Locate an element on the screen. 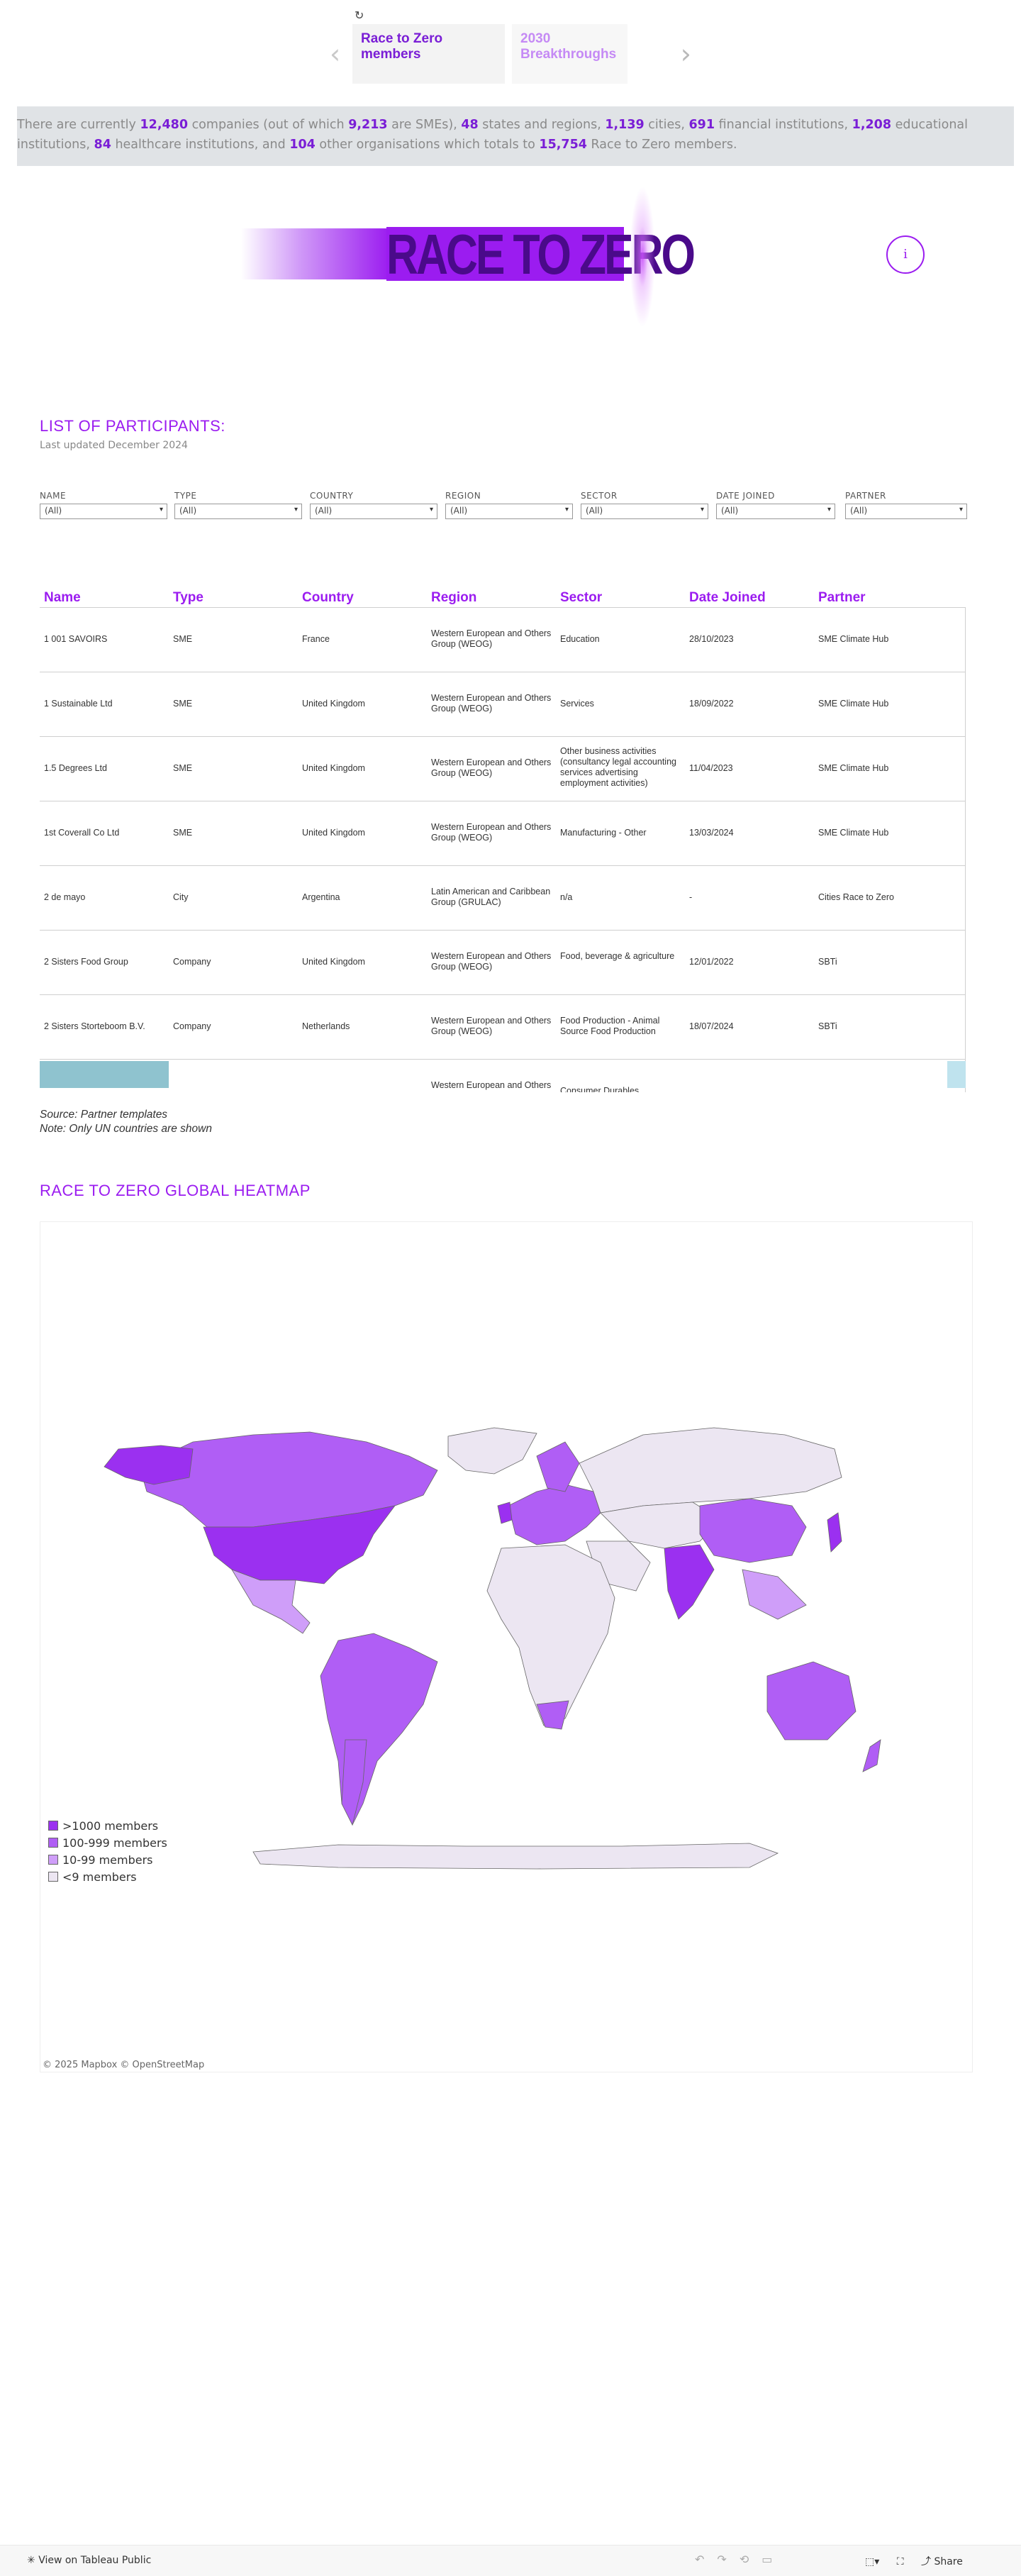  cell-name: 2 Sisters Food Group is located at coordinates (86, 962).